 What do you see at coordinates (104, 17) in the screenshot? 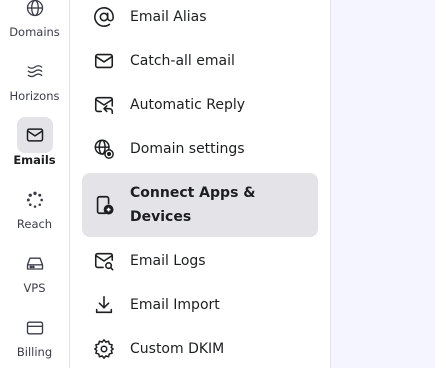
I see `at-icon` at bounding box center [104, 17].